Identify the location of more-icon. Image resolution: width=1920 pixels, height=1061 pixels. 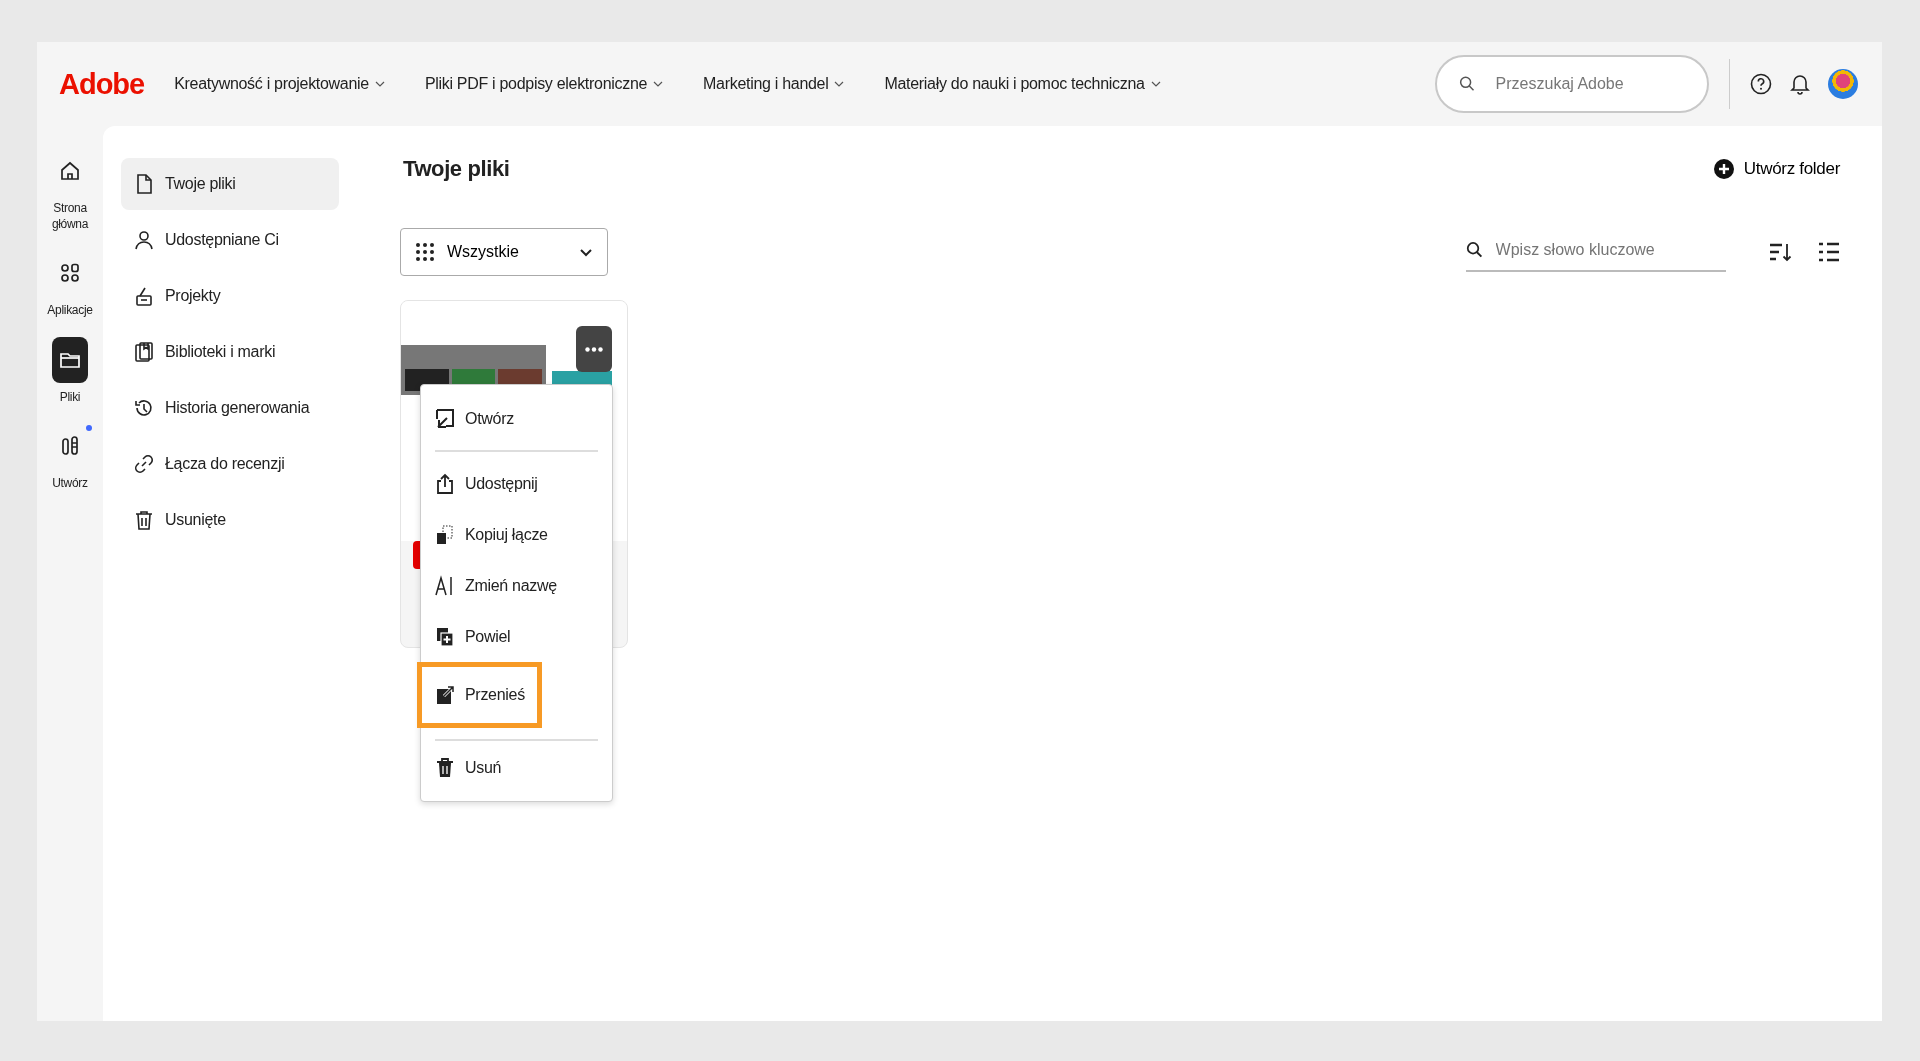
(594, 349).